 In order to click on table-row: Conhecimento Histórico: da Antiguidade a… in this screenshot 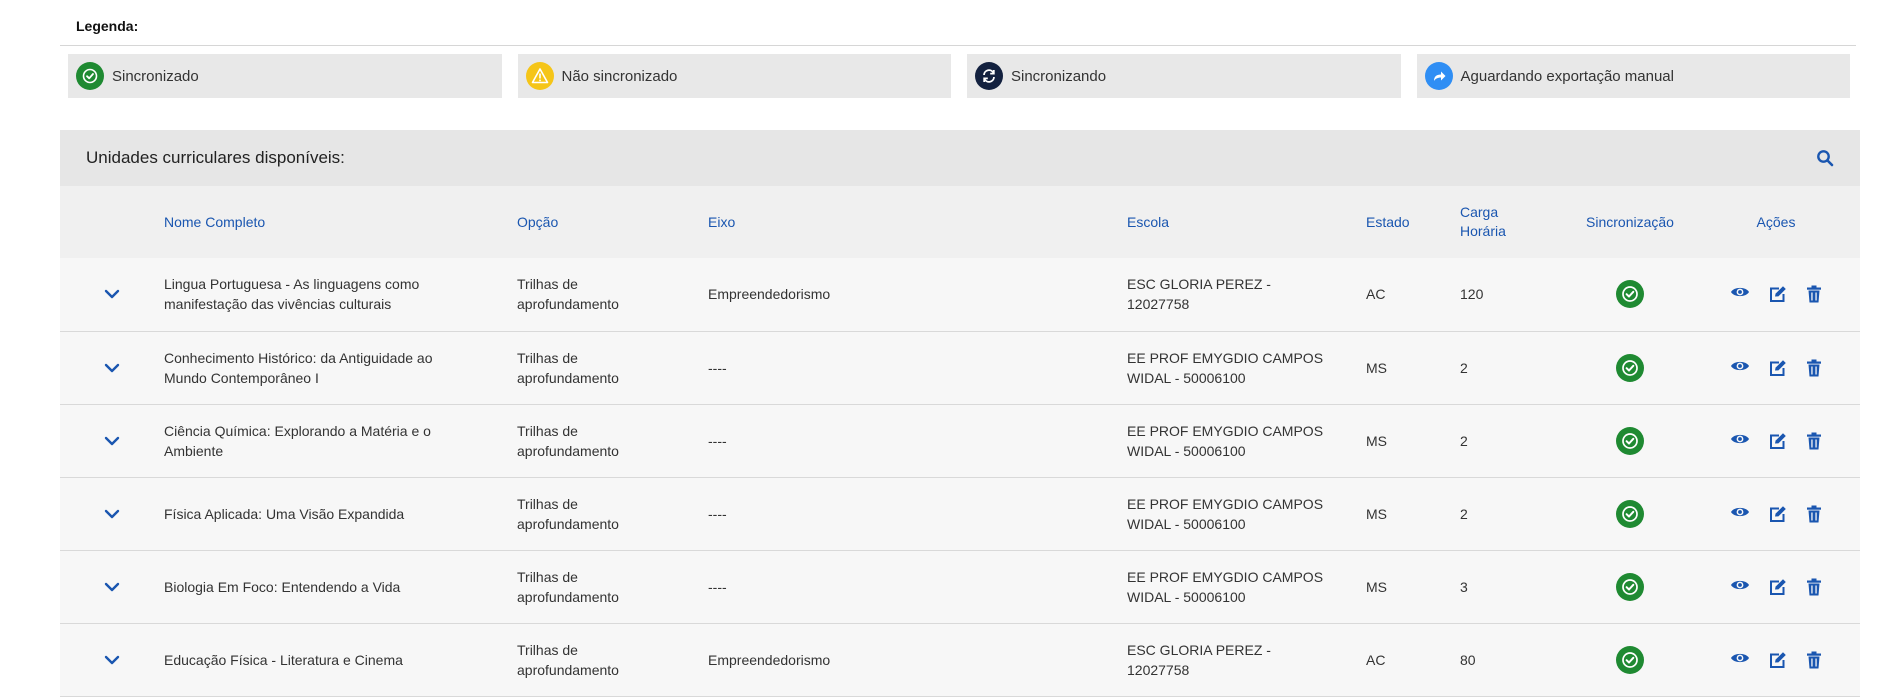, I will do `click(960, 367)`.